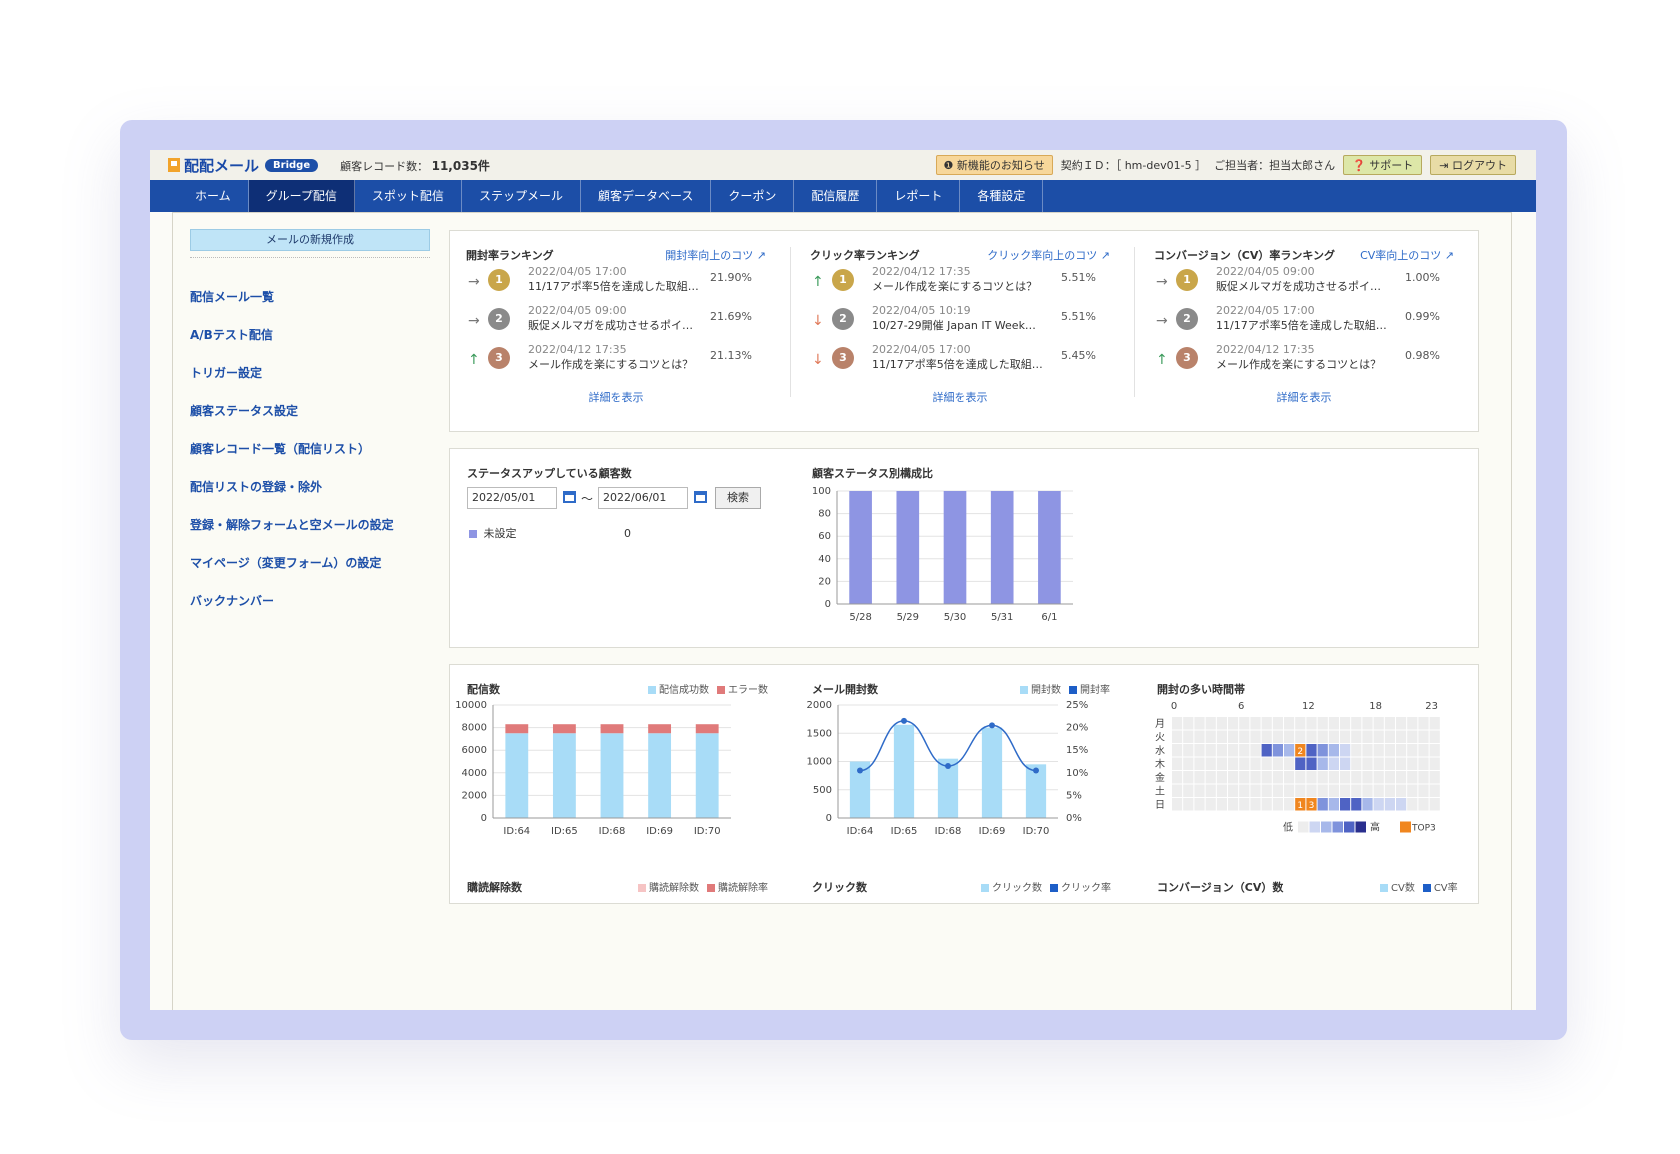  Describe the element at coordinates (738, 498) in the screenshot. I see `search-button: 検索` at that location.